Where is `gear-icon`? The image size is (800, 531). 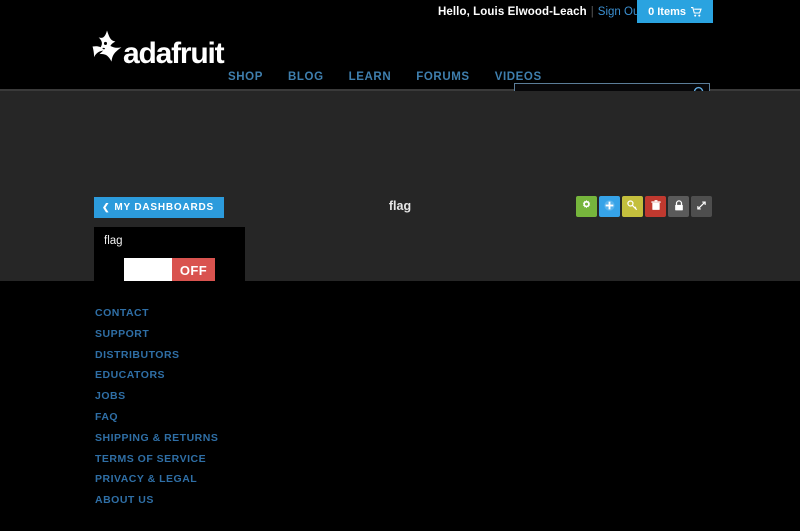
gear-icon is located at coordinates (586, 206).